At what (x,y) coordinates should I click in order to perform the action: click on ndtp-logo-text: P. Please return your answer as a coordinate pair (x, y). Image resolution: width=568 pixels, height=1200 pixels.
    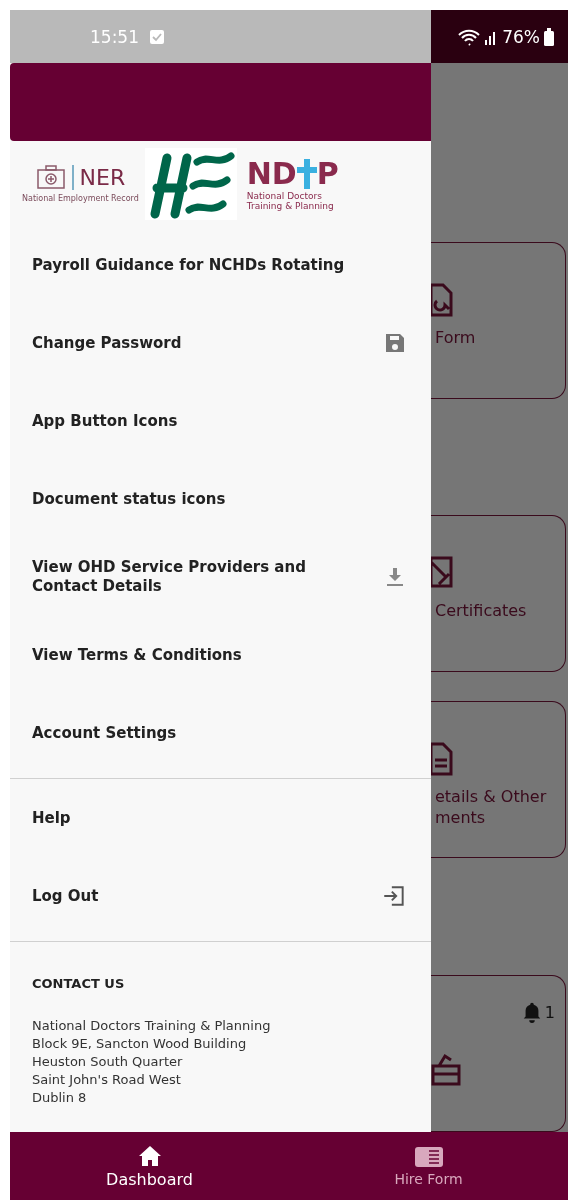
    Looking at the image, I should click on (327, 173).